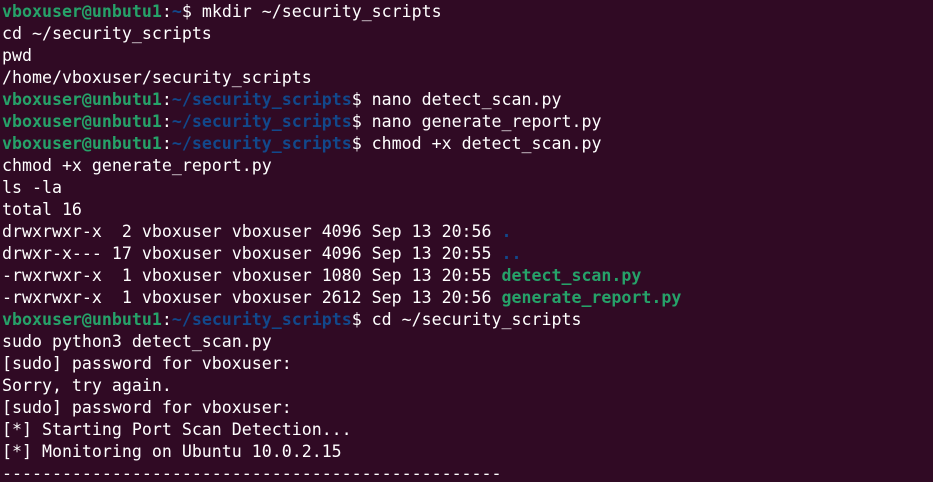 This screenshot has height=482, width=933. I want to click on command-text: nano generate_report.py, so click(481, 121).